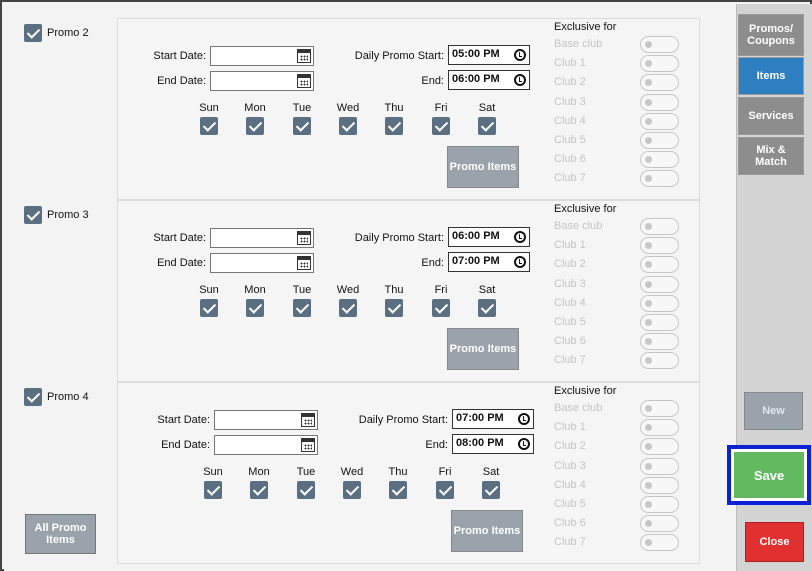  Describe the element at coordinates (771, 156) in the screenshot. I see `tab-mix-and-match: Mix & Match` at that location.